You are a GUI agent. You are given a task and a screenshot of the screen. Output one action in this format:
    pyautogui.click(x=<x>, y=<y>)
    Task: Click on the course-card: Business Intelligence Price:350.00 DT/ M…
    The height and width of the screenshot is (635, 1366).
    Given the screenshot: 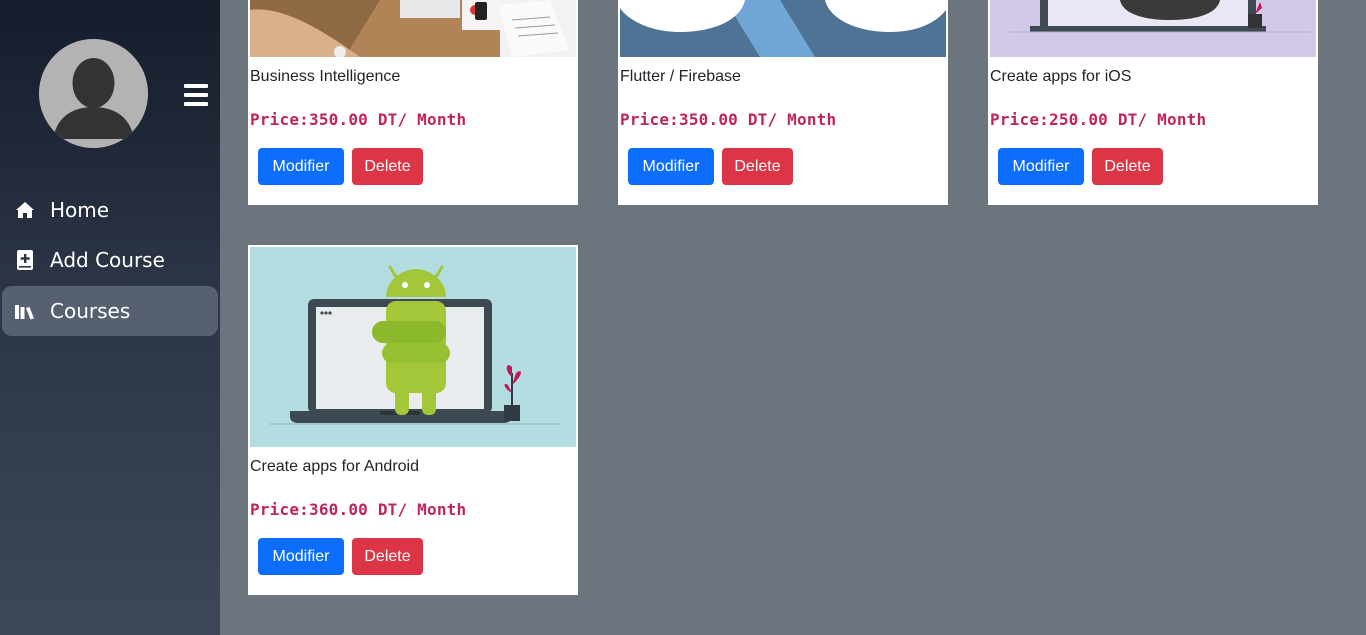 What is the action you would take?
    pyautogui.click(x=413, y=102)
    